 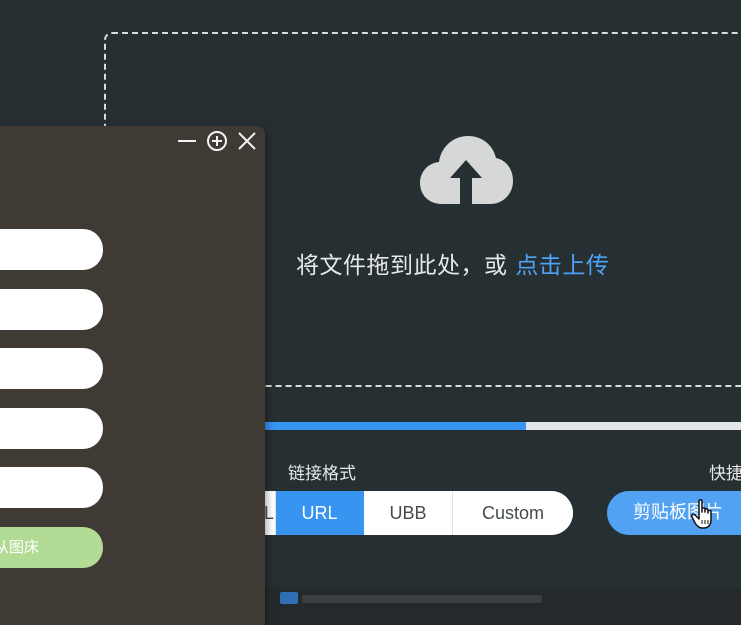 What do you see at coordinates (466, 170) in the screenshot?
I see `cloud-upload-icon` at bounding box center [466, 170].